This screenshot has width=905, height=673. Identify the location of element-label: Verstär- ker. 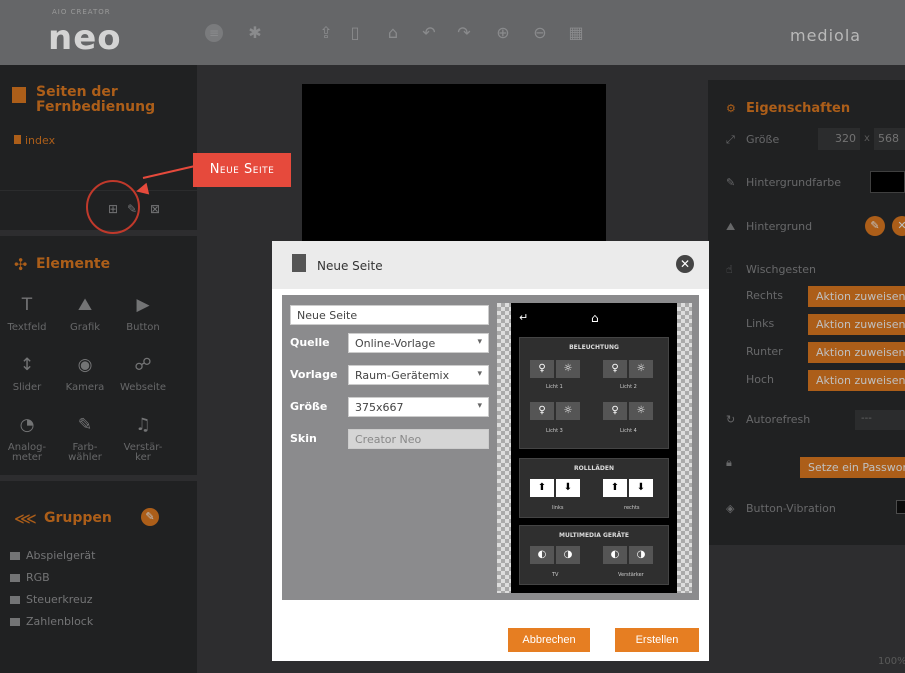
(143, 452).